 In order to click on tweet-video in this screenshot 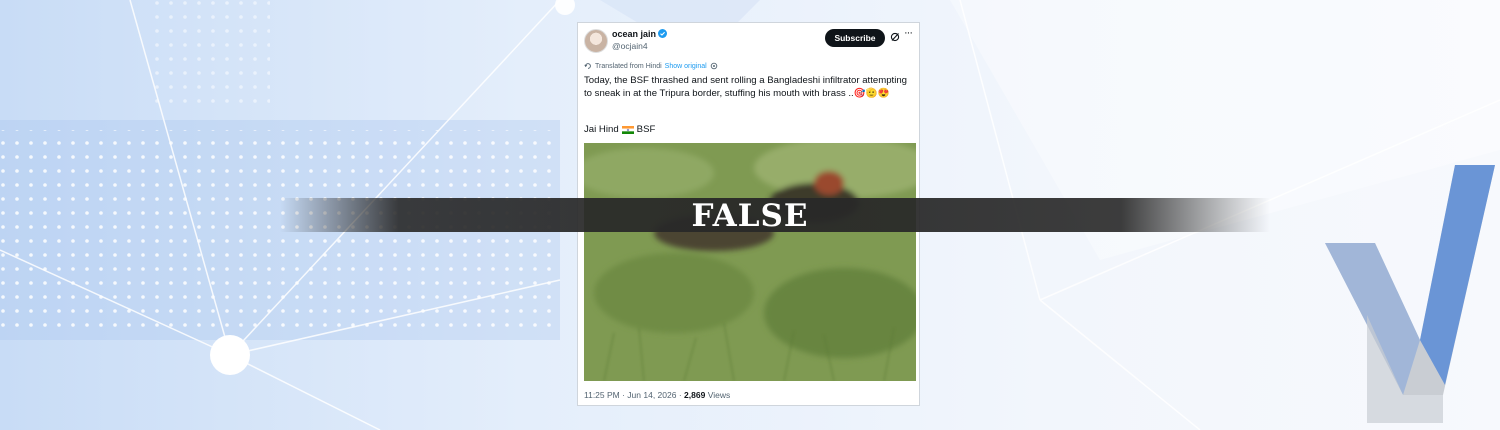, I will do `click(750, 262)`.